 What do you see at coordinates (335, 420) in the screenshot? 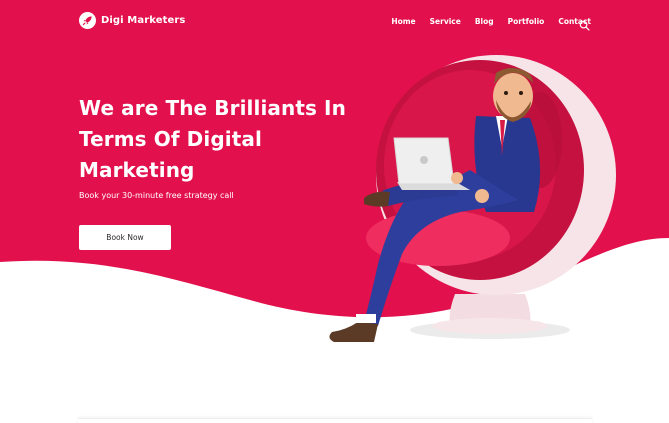
I see `features-card` at bounding box center [335, 420].